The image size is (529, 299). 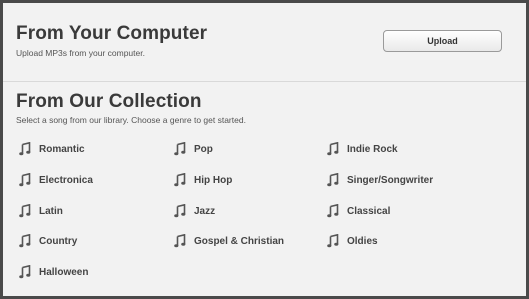 I want to click on genre-item: Pop, so click(x=193, y=149).